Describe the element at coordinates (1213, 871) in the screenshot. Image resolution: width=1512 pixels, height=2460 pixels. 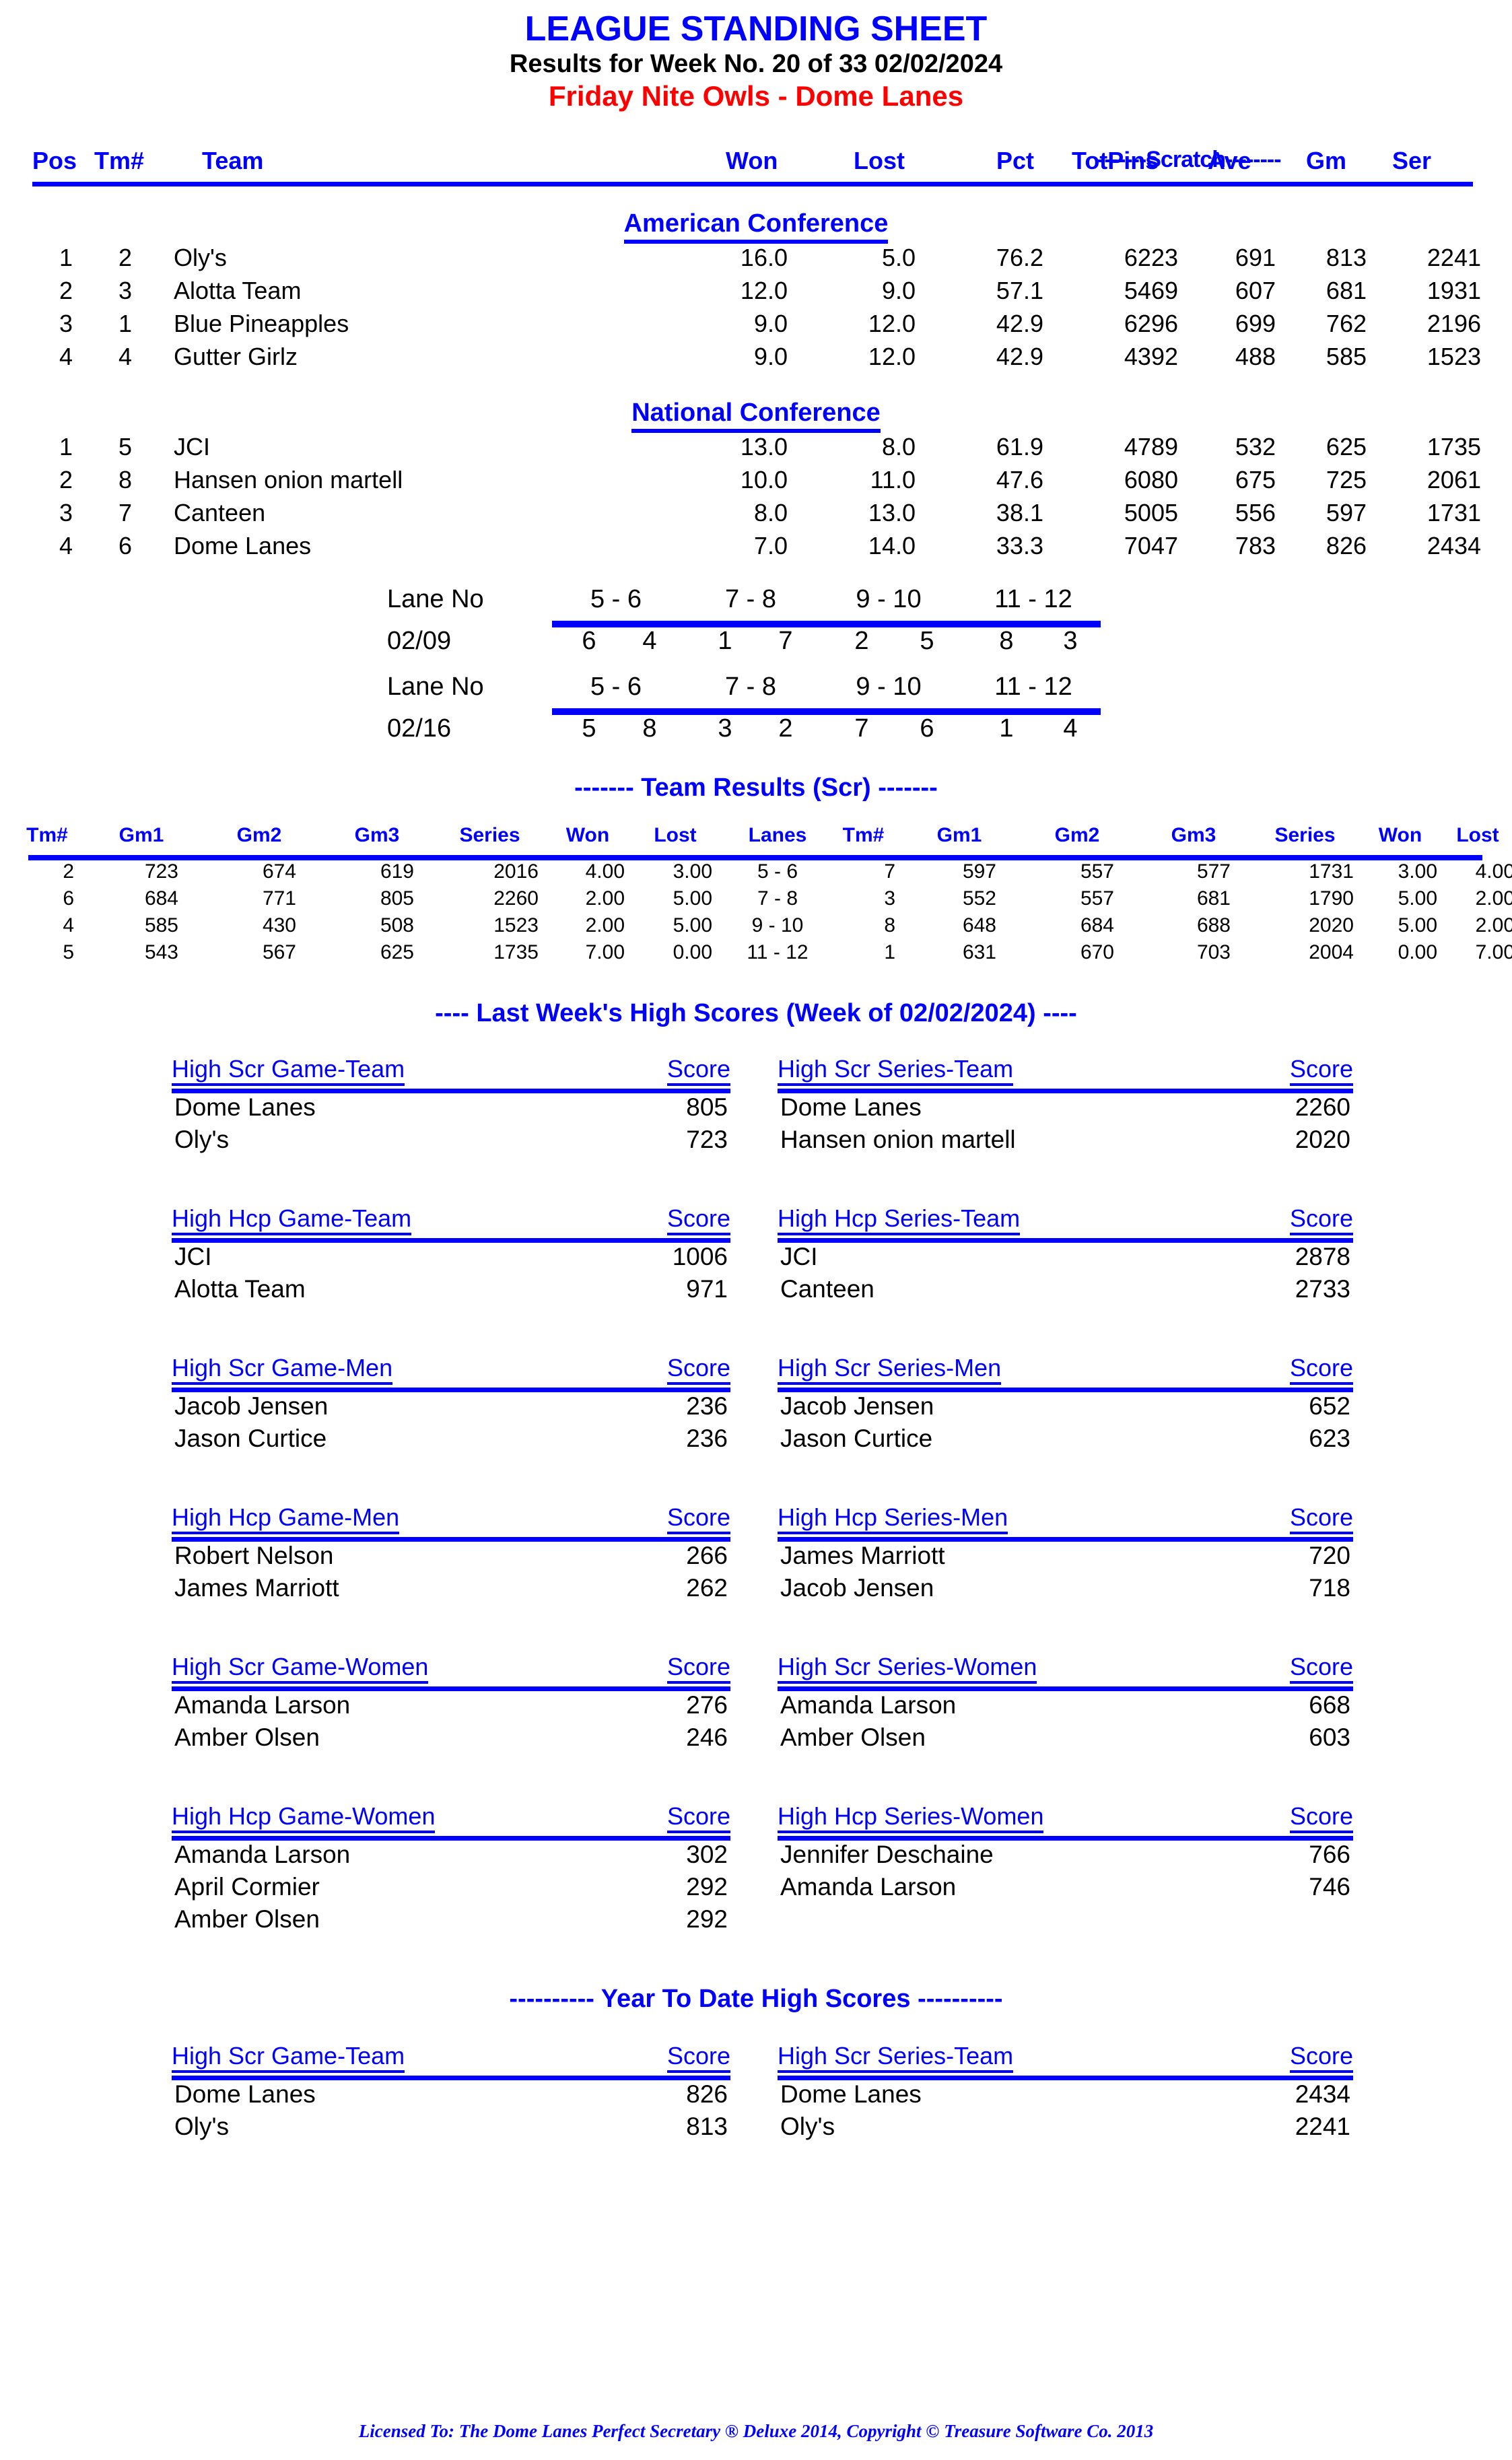
I see `cell-gm3-b: 577` at that location.